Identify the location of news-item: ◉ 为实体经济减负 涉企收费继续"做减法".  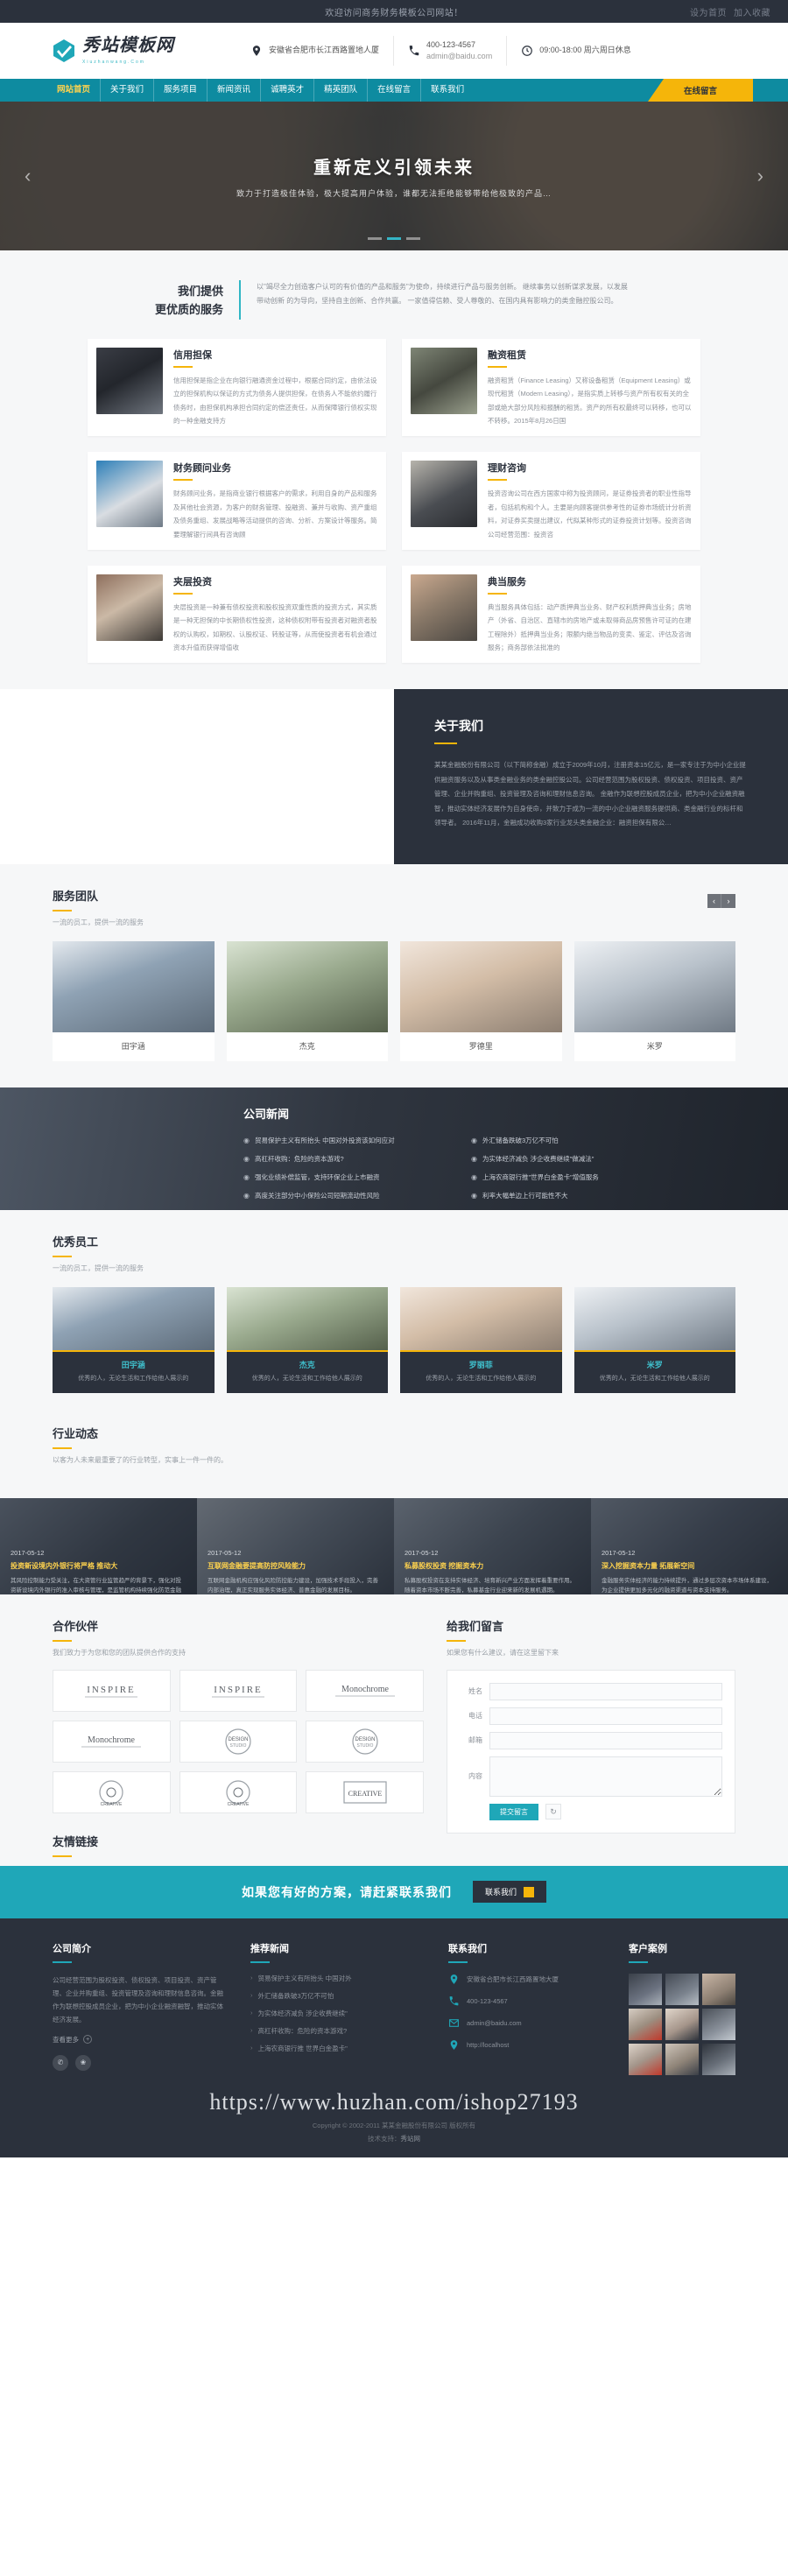
(571, 1159).